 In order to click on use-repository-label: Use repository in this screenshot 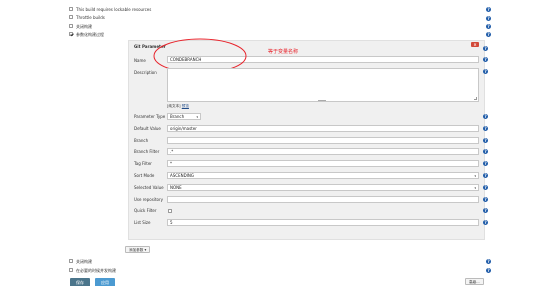, I will do `click(148, 199)`.